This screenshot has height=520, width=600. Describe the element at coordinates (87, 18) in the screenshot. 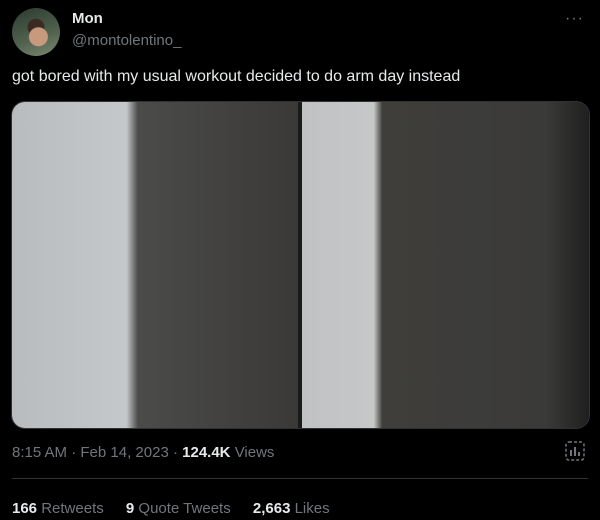

I see `author-name: Mon` at that location.